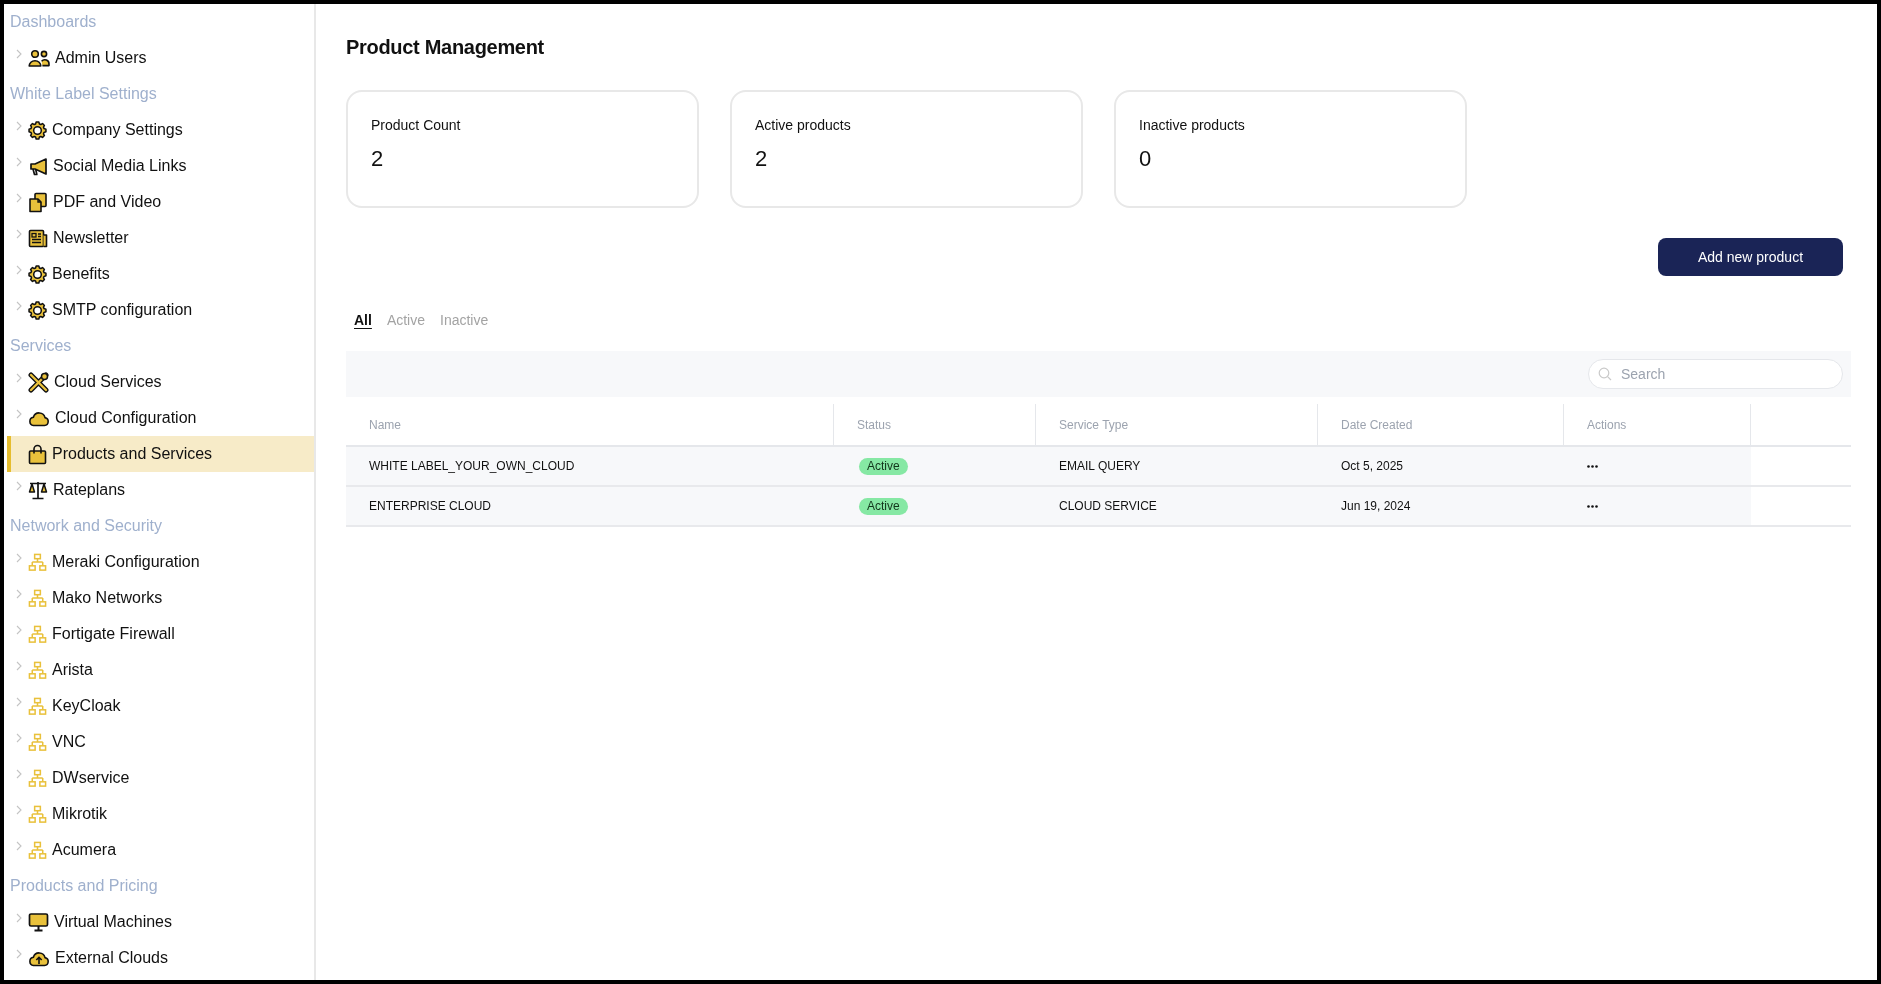 The image size is (1881, 984). Describe the element at coordinates (159, 850) in the screenshot. I see `sidebar-item: Acumera` at that location.